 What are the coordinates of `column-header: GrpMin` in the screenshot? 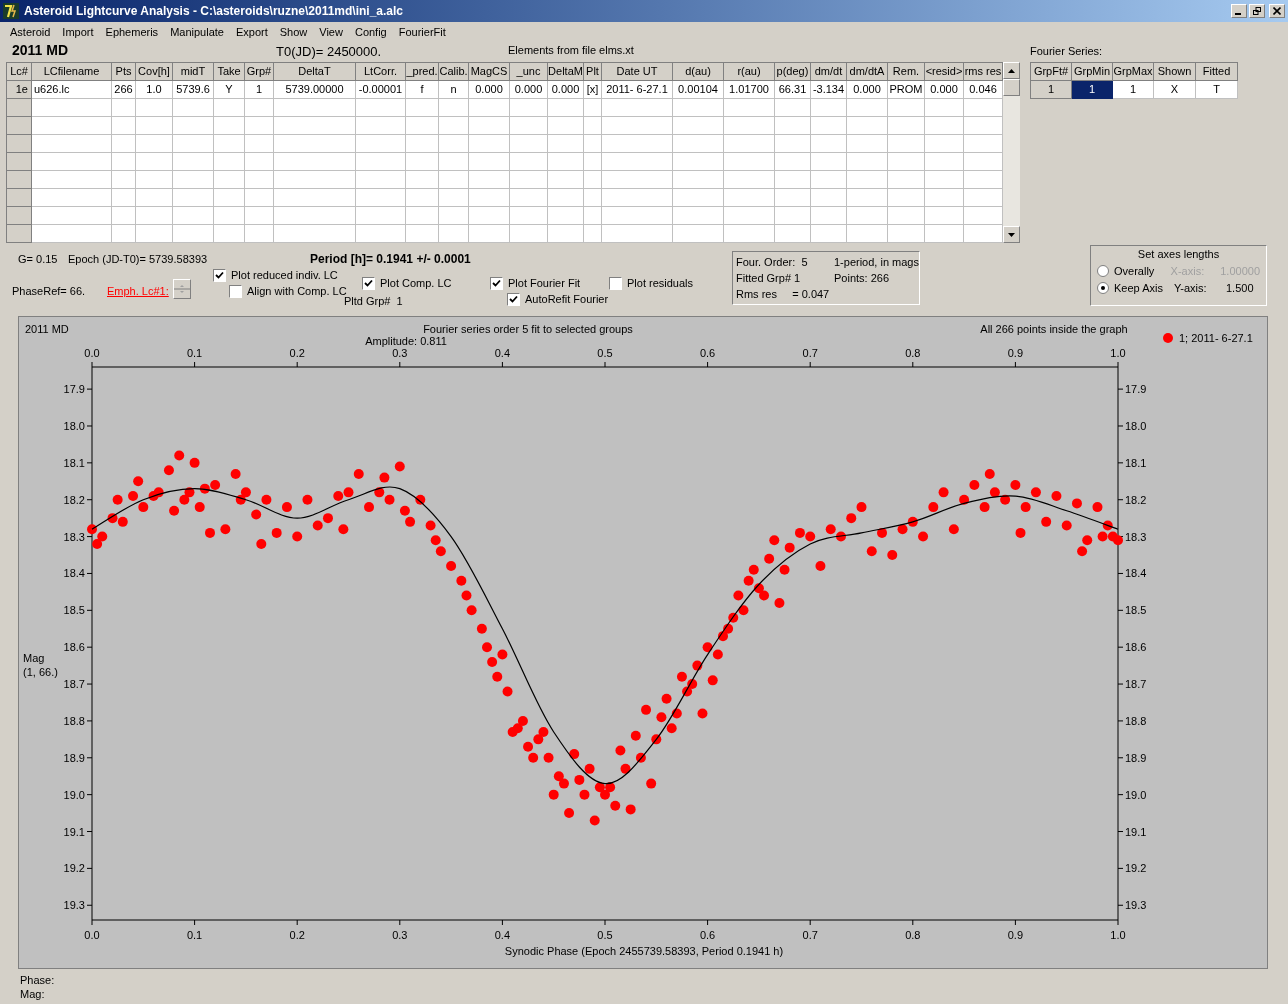 It's located at (1092, 71).